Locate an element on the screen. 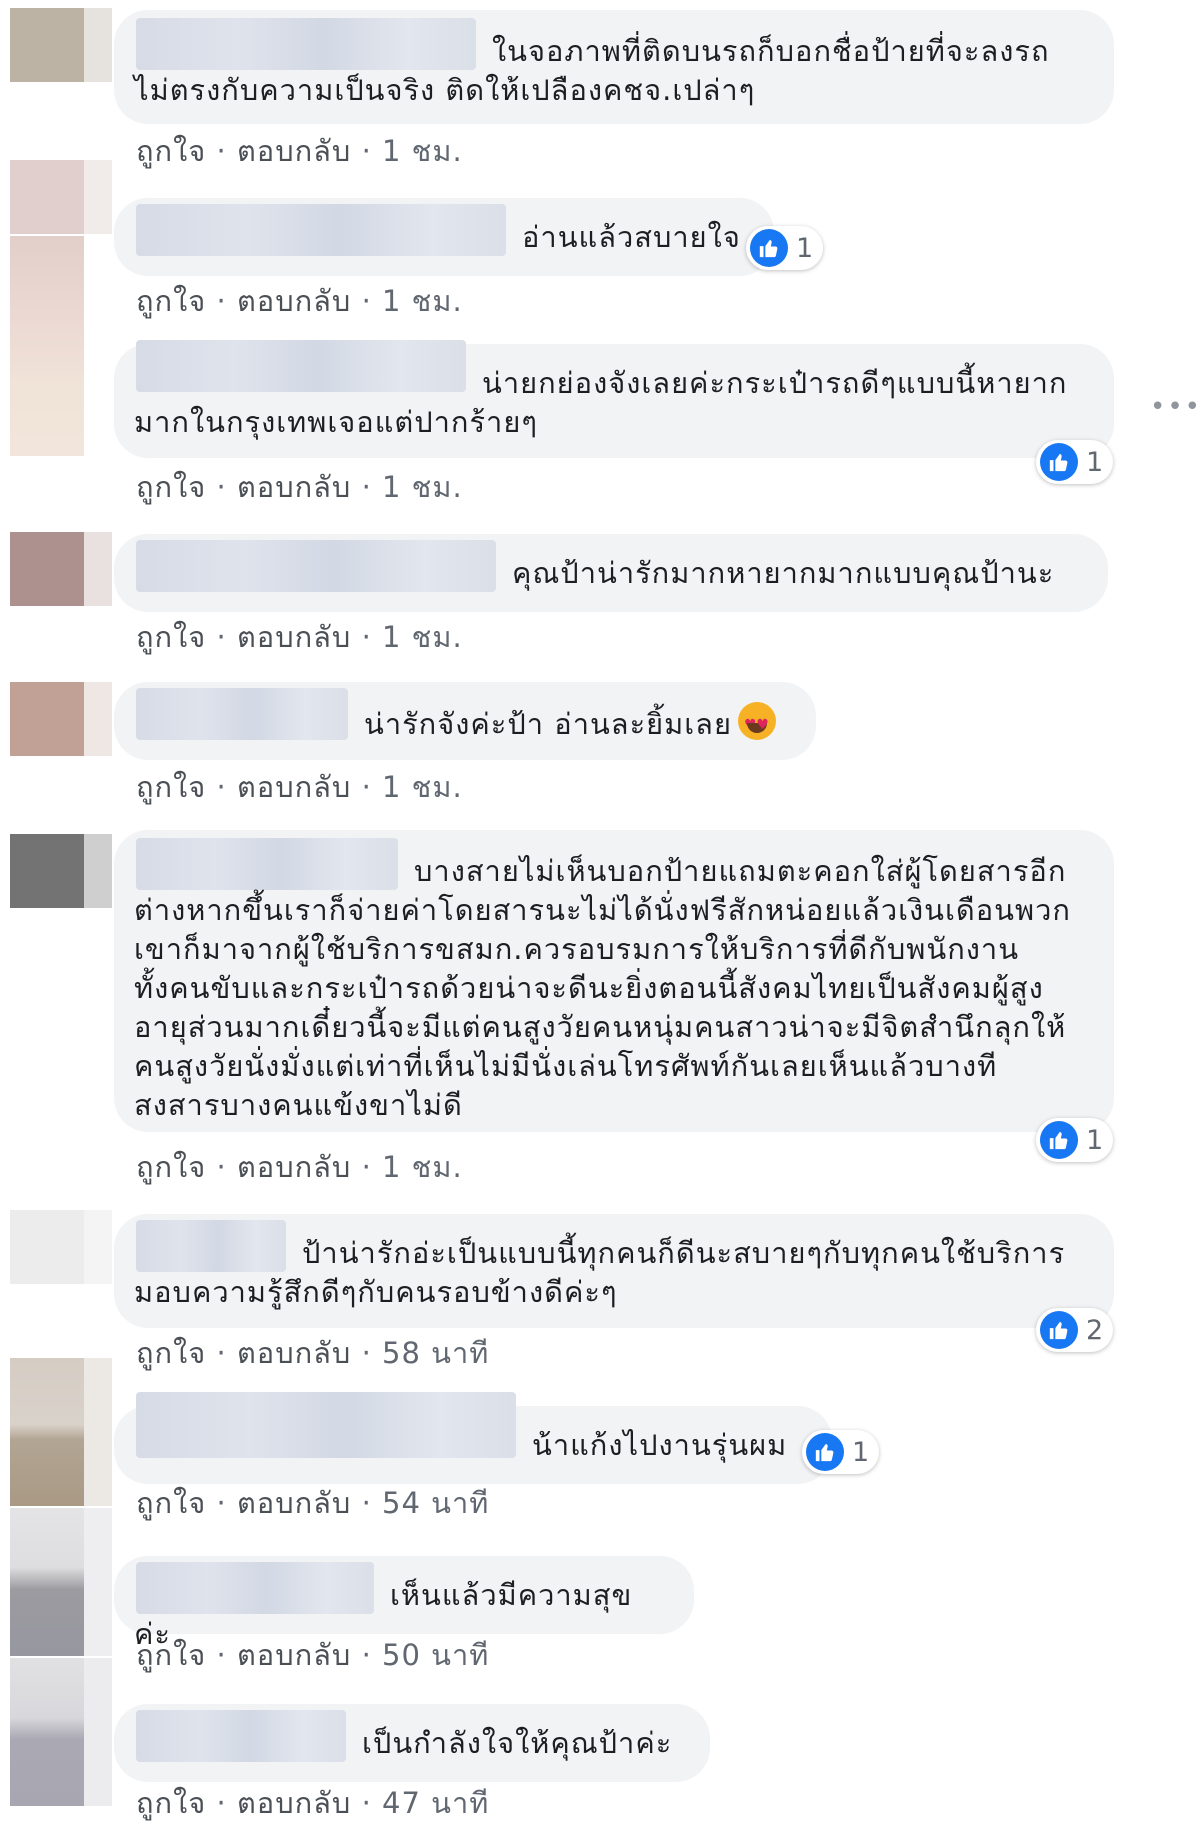 This screenshot has height=1834, width=1200. comment-time: 58 นาที is located at coordinates (435, 1353).